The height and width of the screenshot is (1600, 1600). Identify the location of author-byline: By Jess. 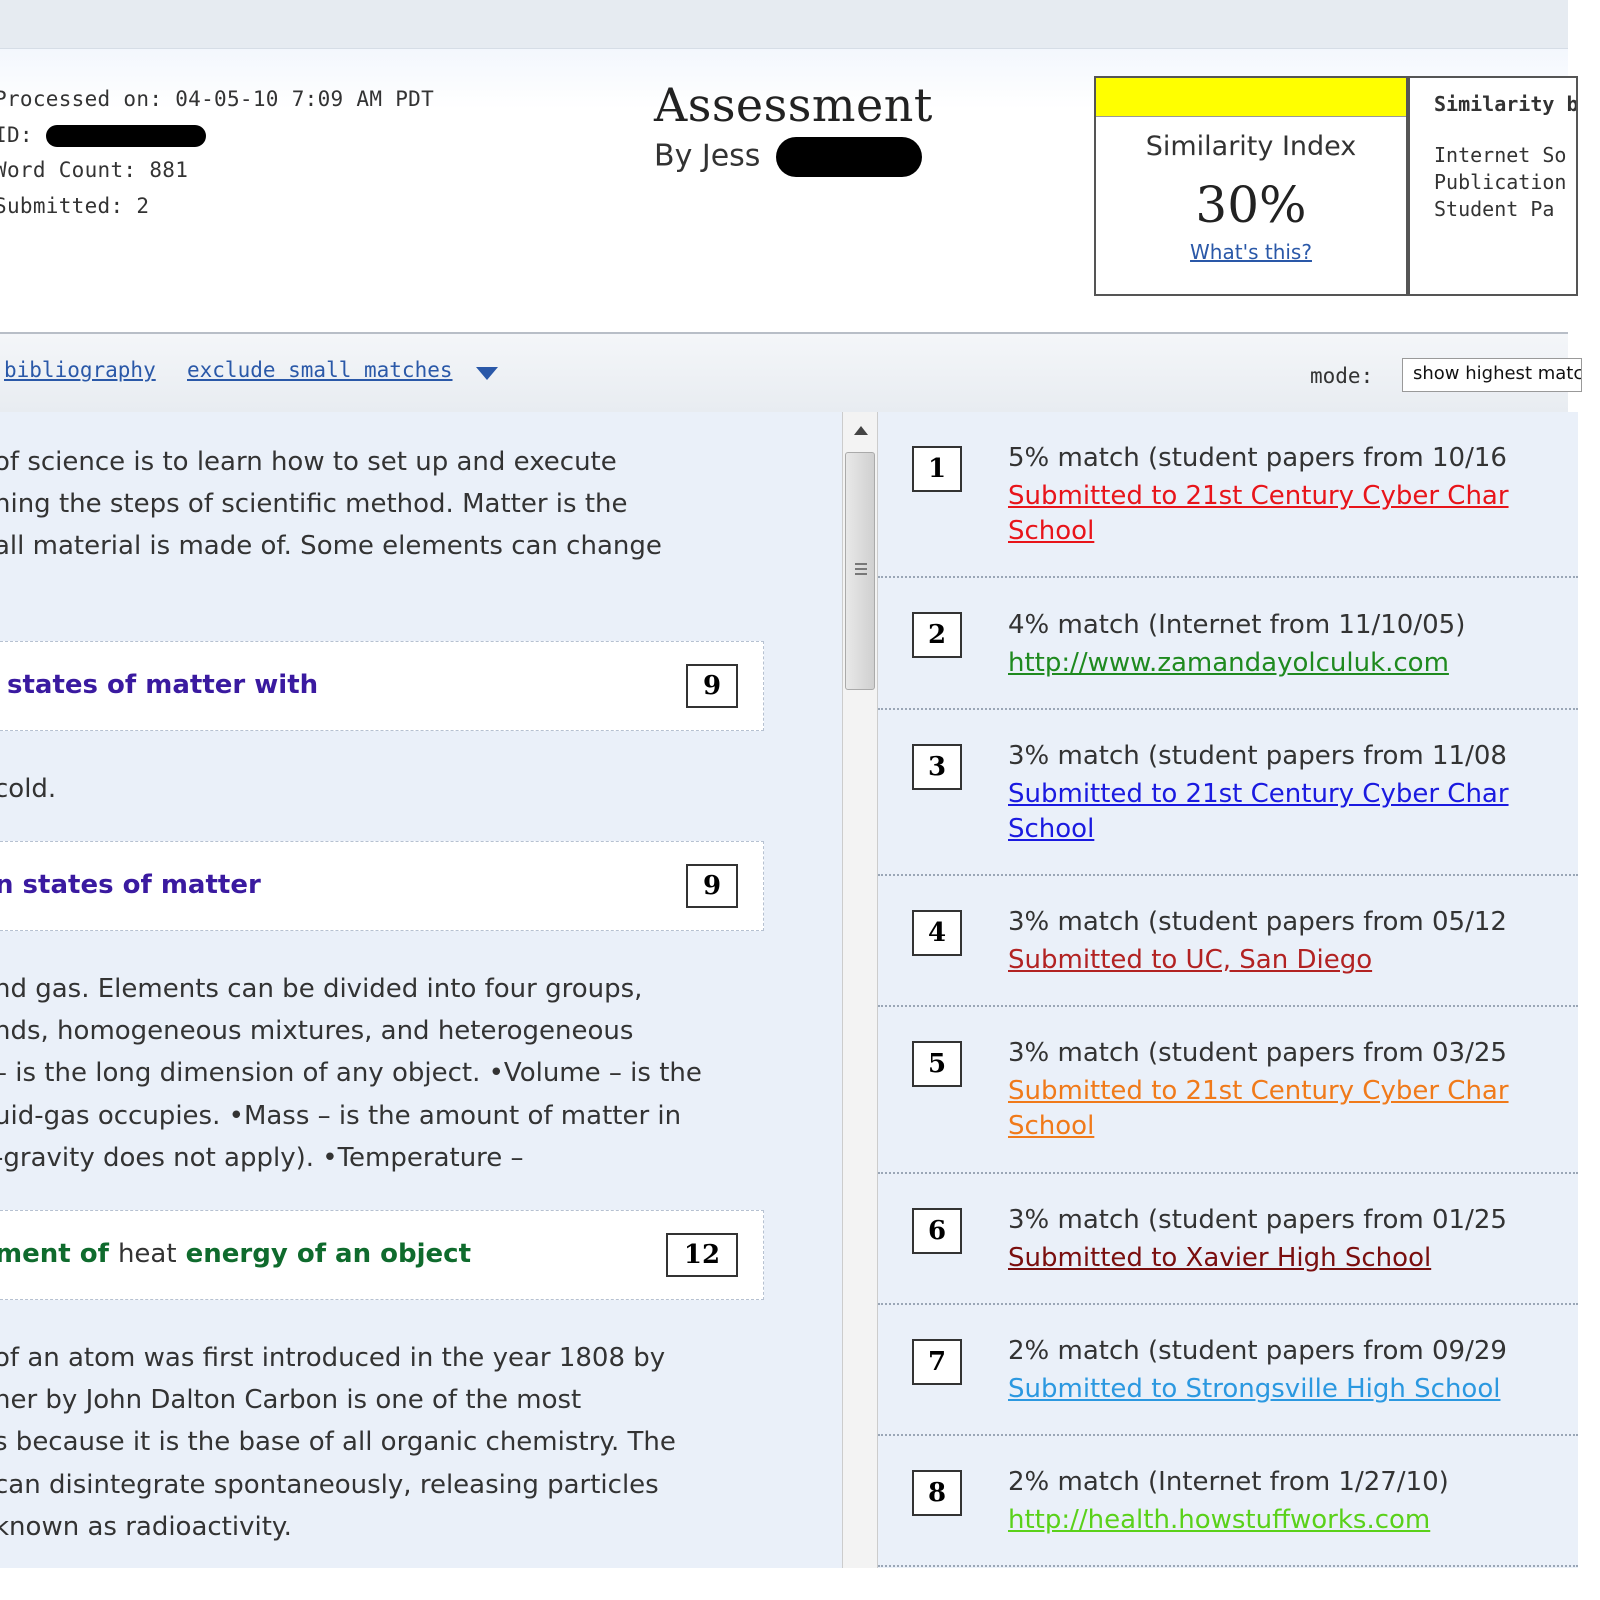
(788, 157).